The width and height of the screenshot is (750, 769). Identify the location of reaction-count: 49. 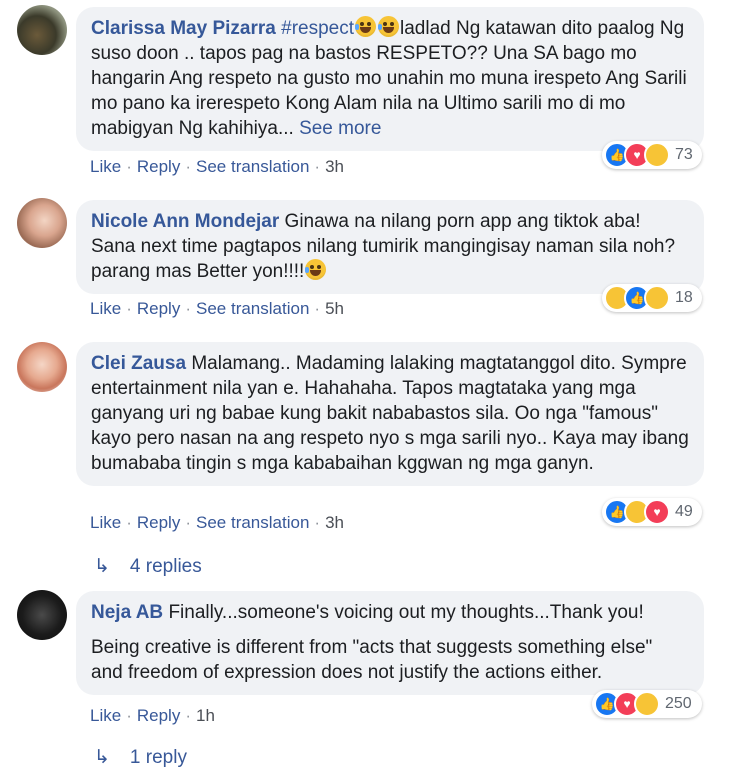
(684, 511).